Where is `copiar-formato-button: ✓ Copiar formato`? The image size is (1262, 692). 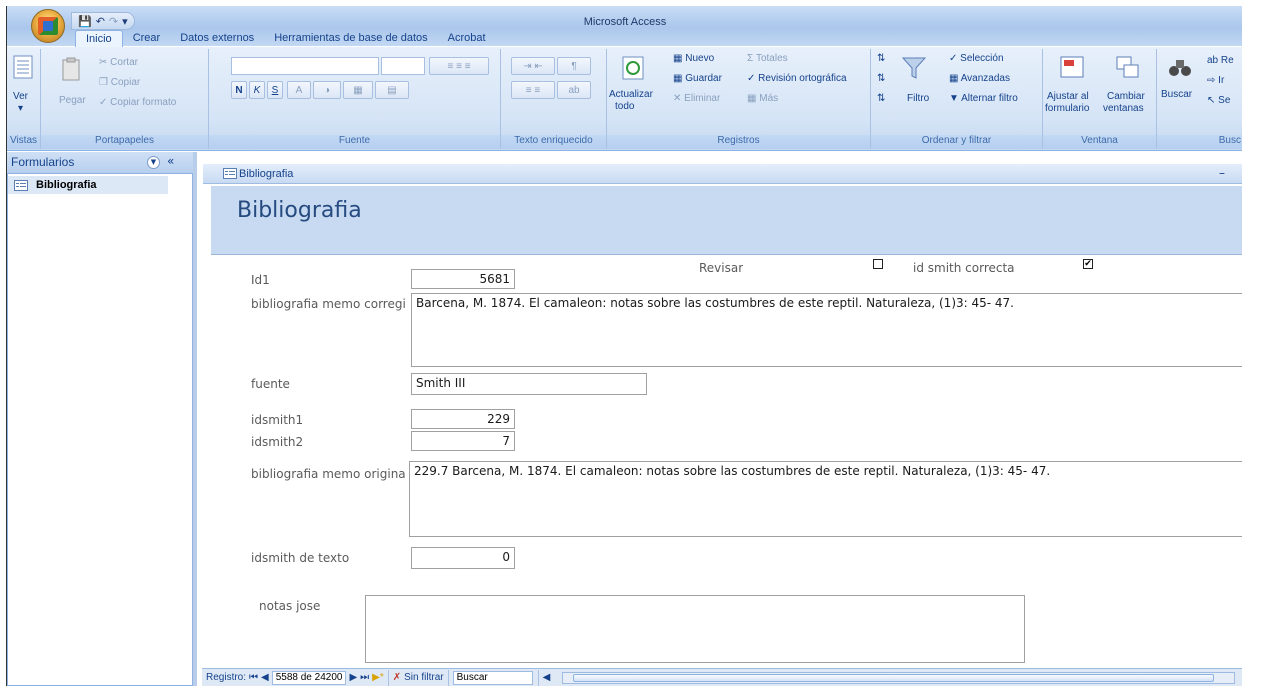 copiar-formato-button: ✓ Copiar formato is located at coordinates (137, 102).